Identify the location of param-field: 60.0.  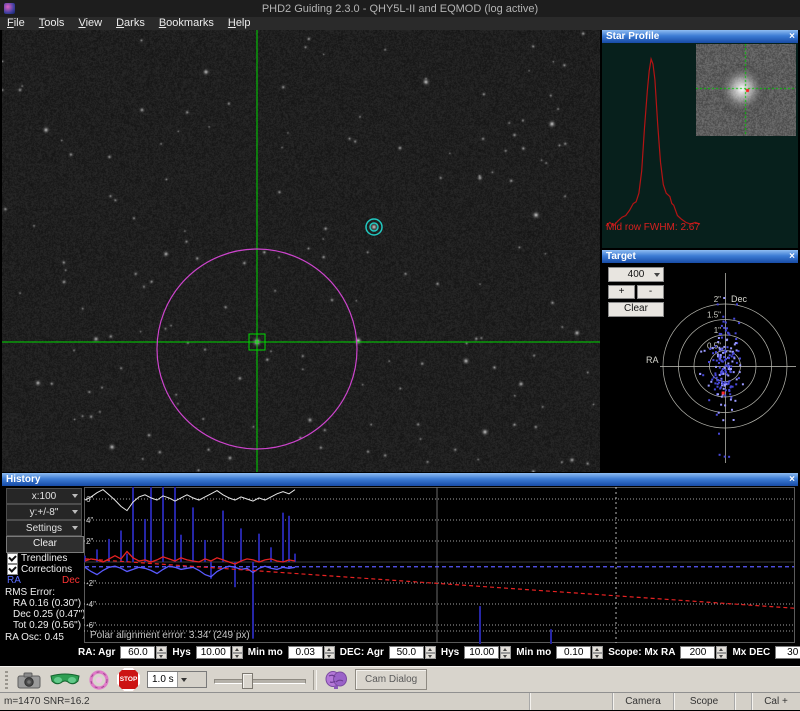
(144, 652).